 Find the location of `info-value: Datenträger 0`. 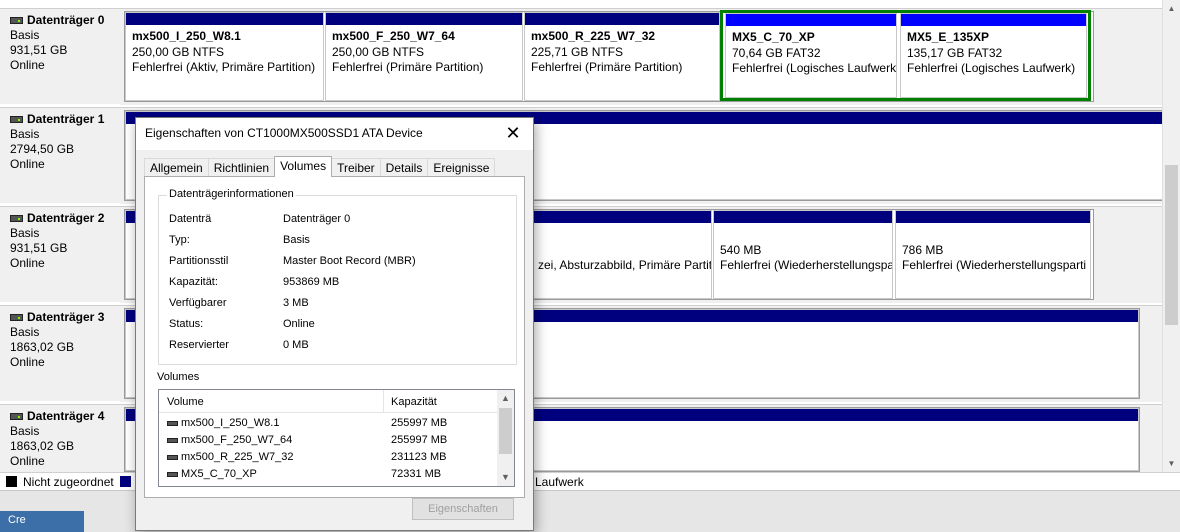

info-value: Datenträger 0 is located at coordinates (317, 219).